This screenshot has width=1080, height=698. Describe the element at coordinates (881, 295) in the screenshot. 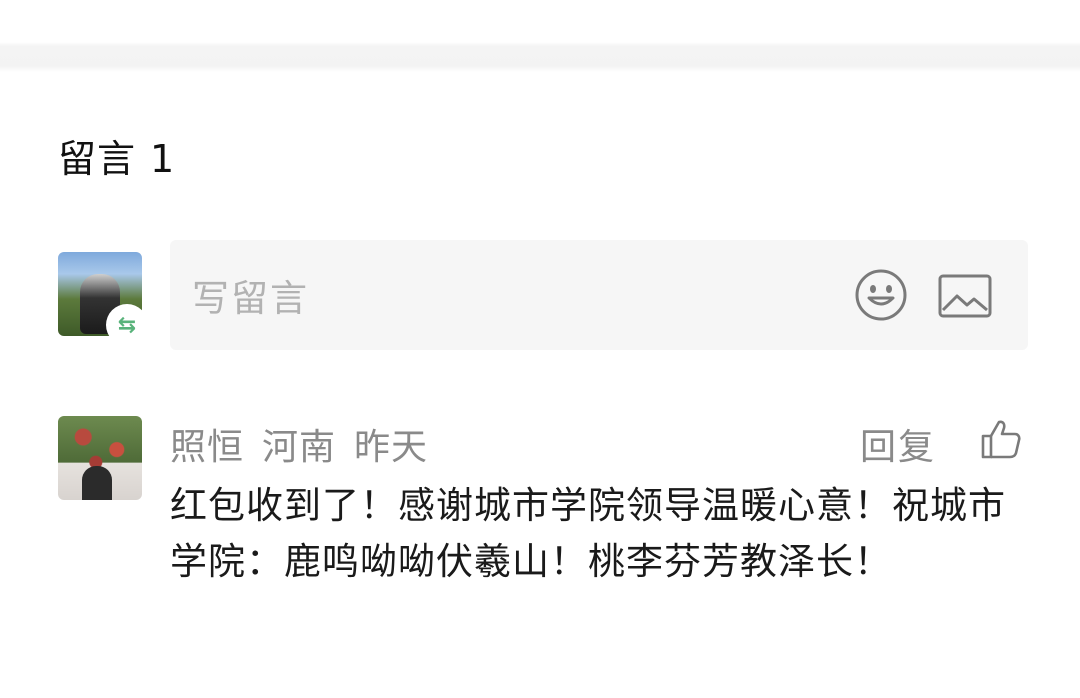

I see `smiley-face-icon` at that location.